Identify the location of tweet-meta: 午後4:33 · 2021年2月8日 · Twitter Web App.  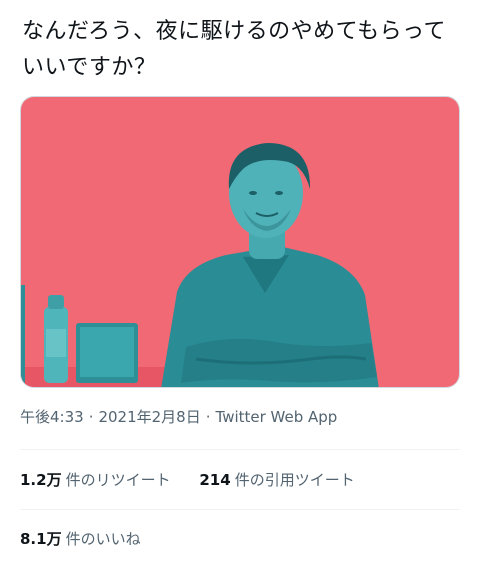
(178, 417).